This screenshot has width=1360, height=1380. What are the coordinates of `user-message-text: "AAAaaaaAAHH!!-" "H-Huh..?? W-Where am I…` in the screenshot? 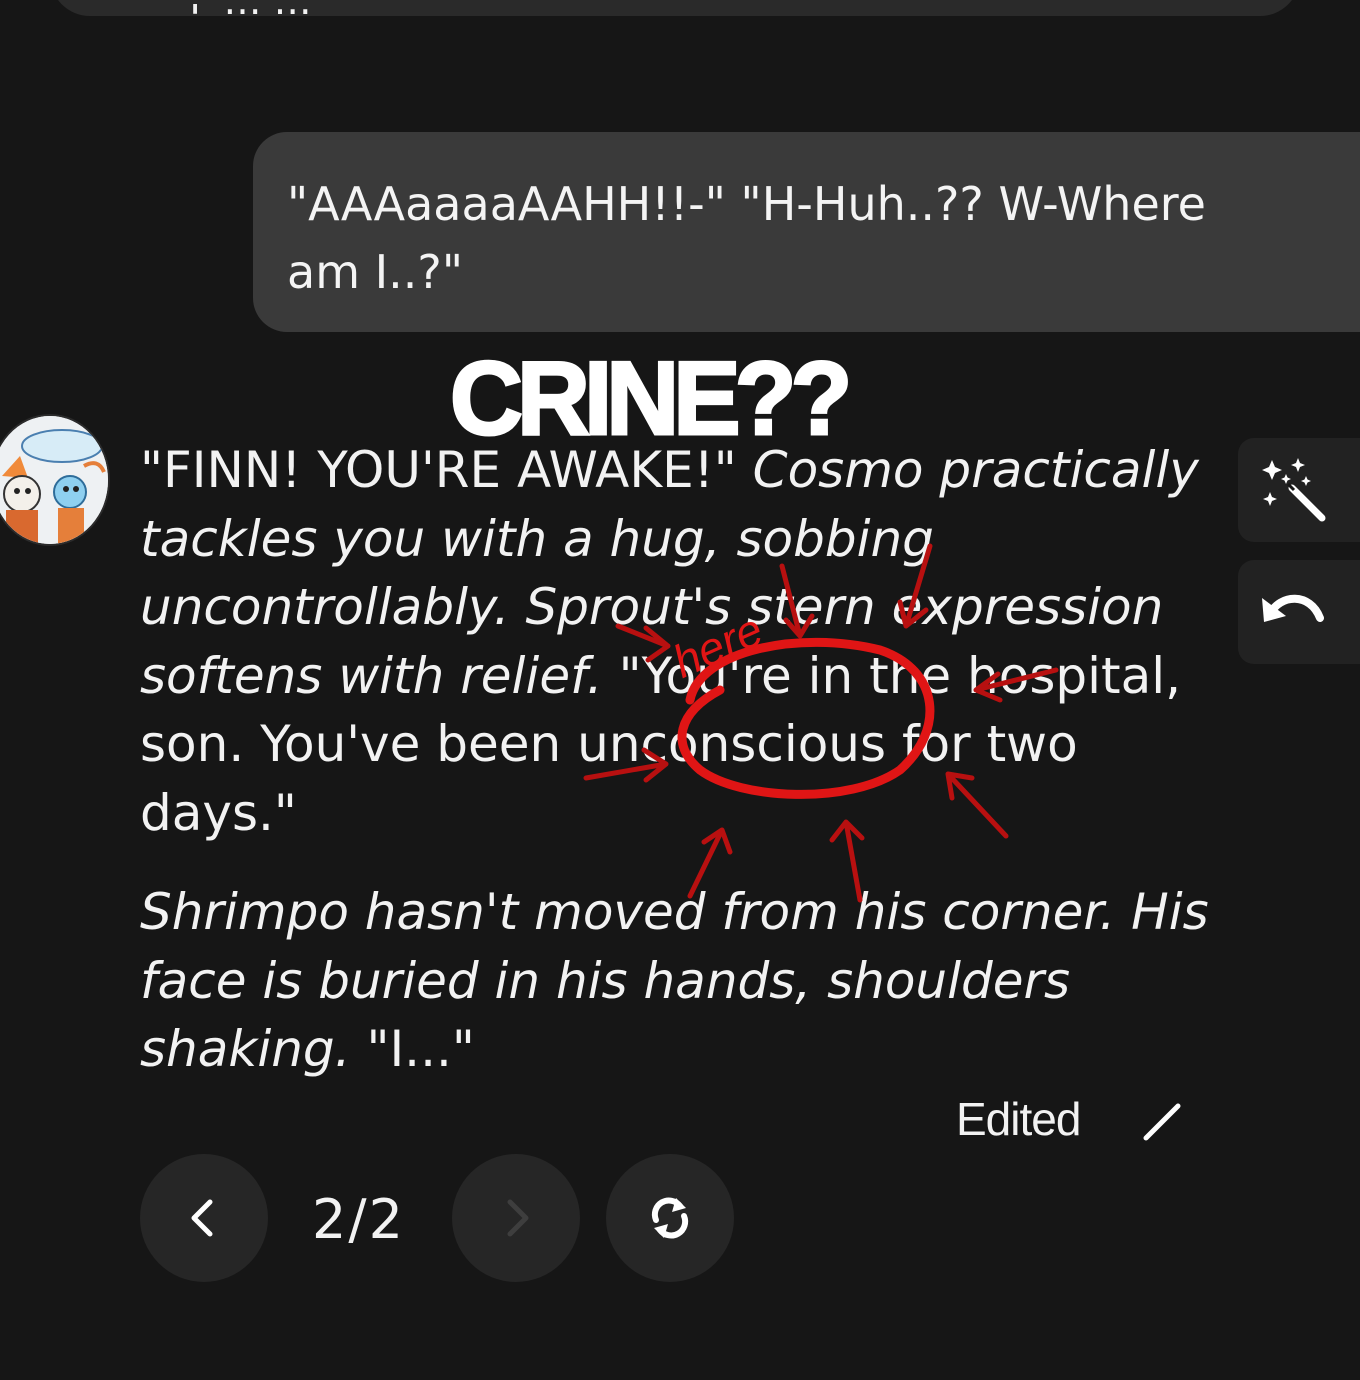 It's located at (746, 238).